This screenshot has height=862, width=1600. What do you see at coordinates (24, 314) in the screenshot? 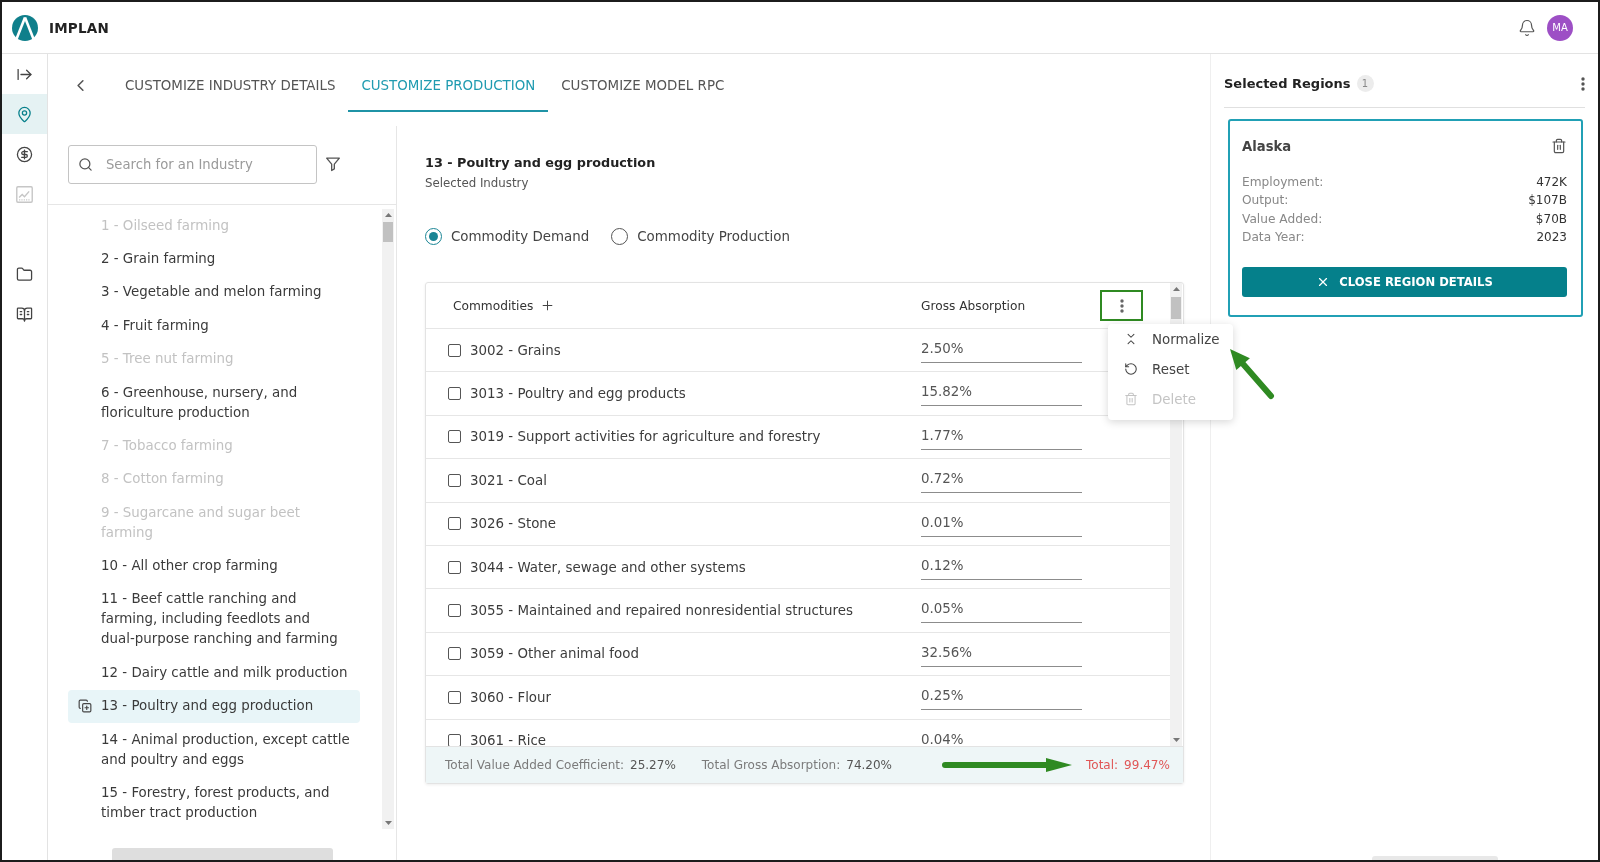
I see `book-icon` at bounding box center [24, 314].